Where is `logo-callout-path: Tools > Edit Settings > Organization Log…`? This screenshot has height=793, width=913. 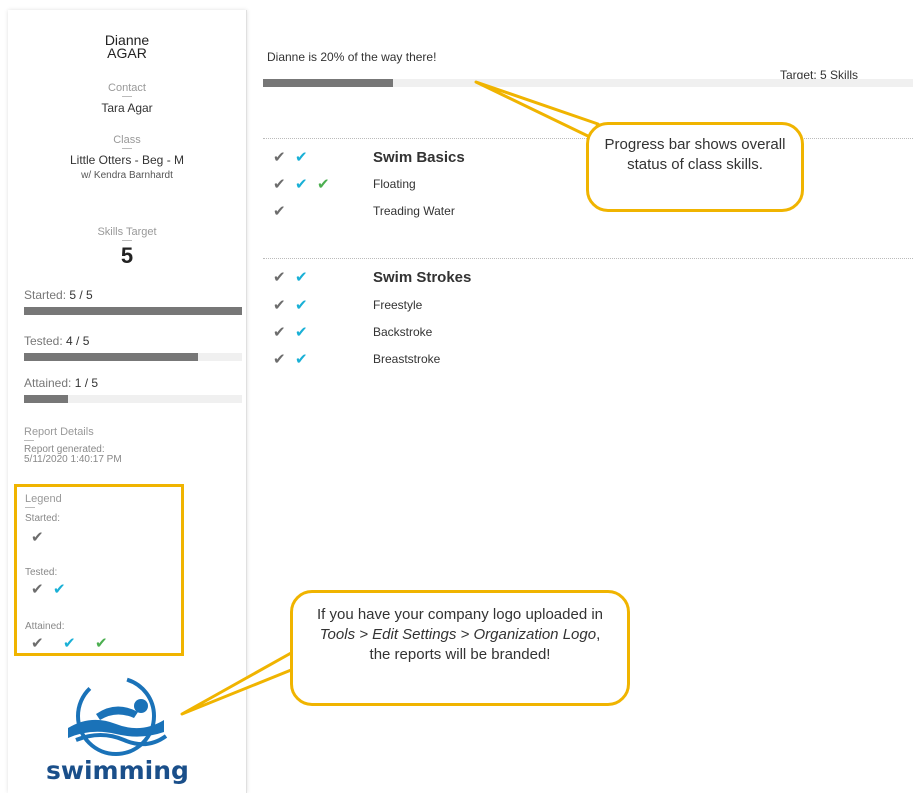
logo-callout-path: Tools > Edit Settings > Organization Log… is located at coordinates (458, 634).